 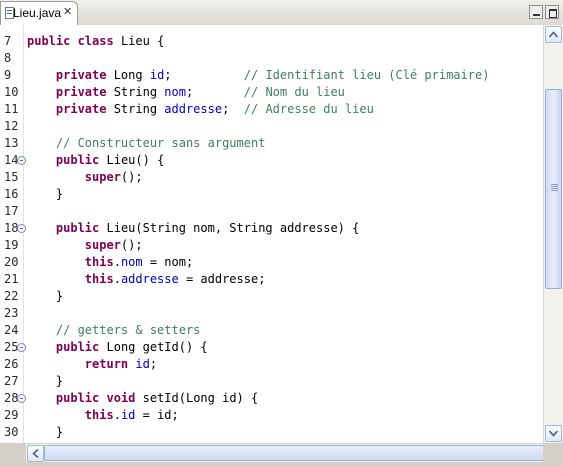 What do you see at coordinates (8, 75) in the screenshot?
I see `line-number: 9` at bounding box center [8, 75].